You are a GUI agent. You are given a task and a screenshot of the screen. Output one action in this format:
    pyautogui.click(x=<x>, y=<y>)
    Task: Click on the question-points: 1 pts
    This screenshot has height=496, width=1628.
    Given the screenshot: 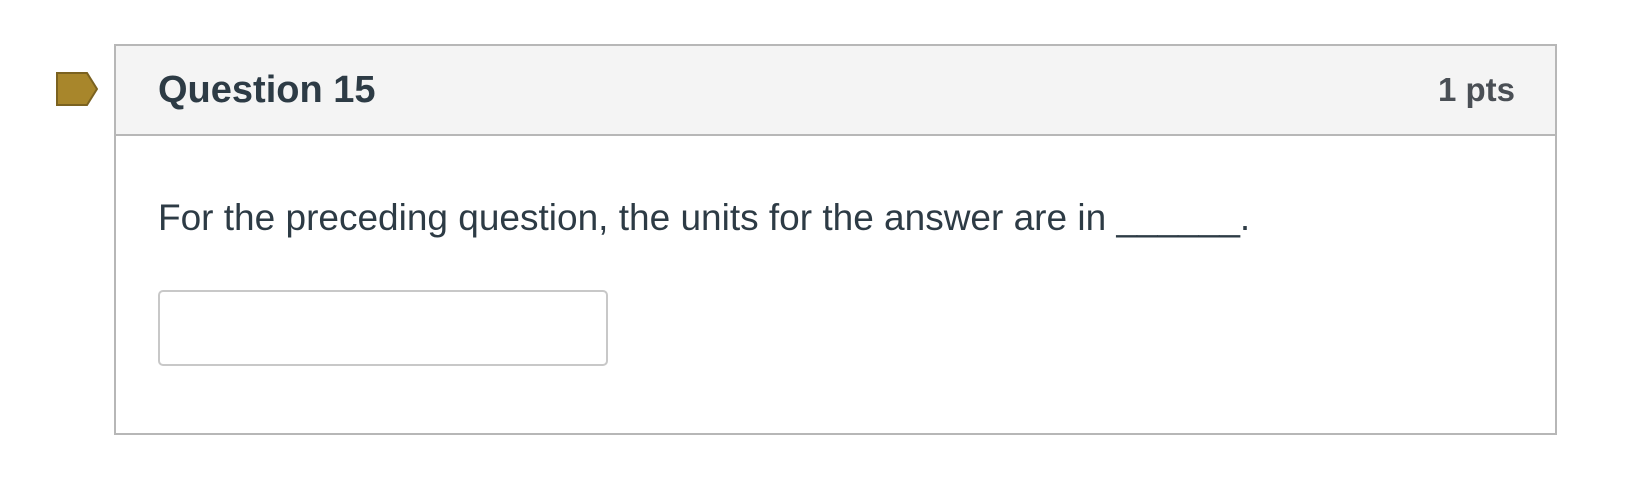 What is the action you would take?
    pyautogui.click(x=1476, y=89)
    